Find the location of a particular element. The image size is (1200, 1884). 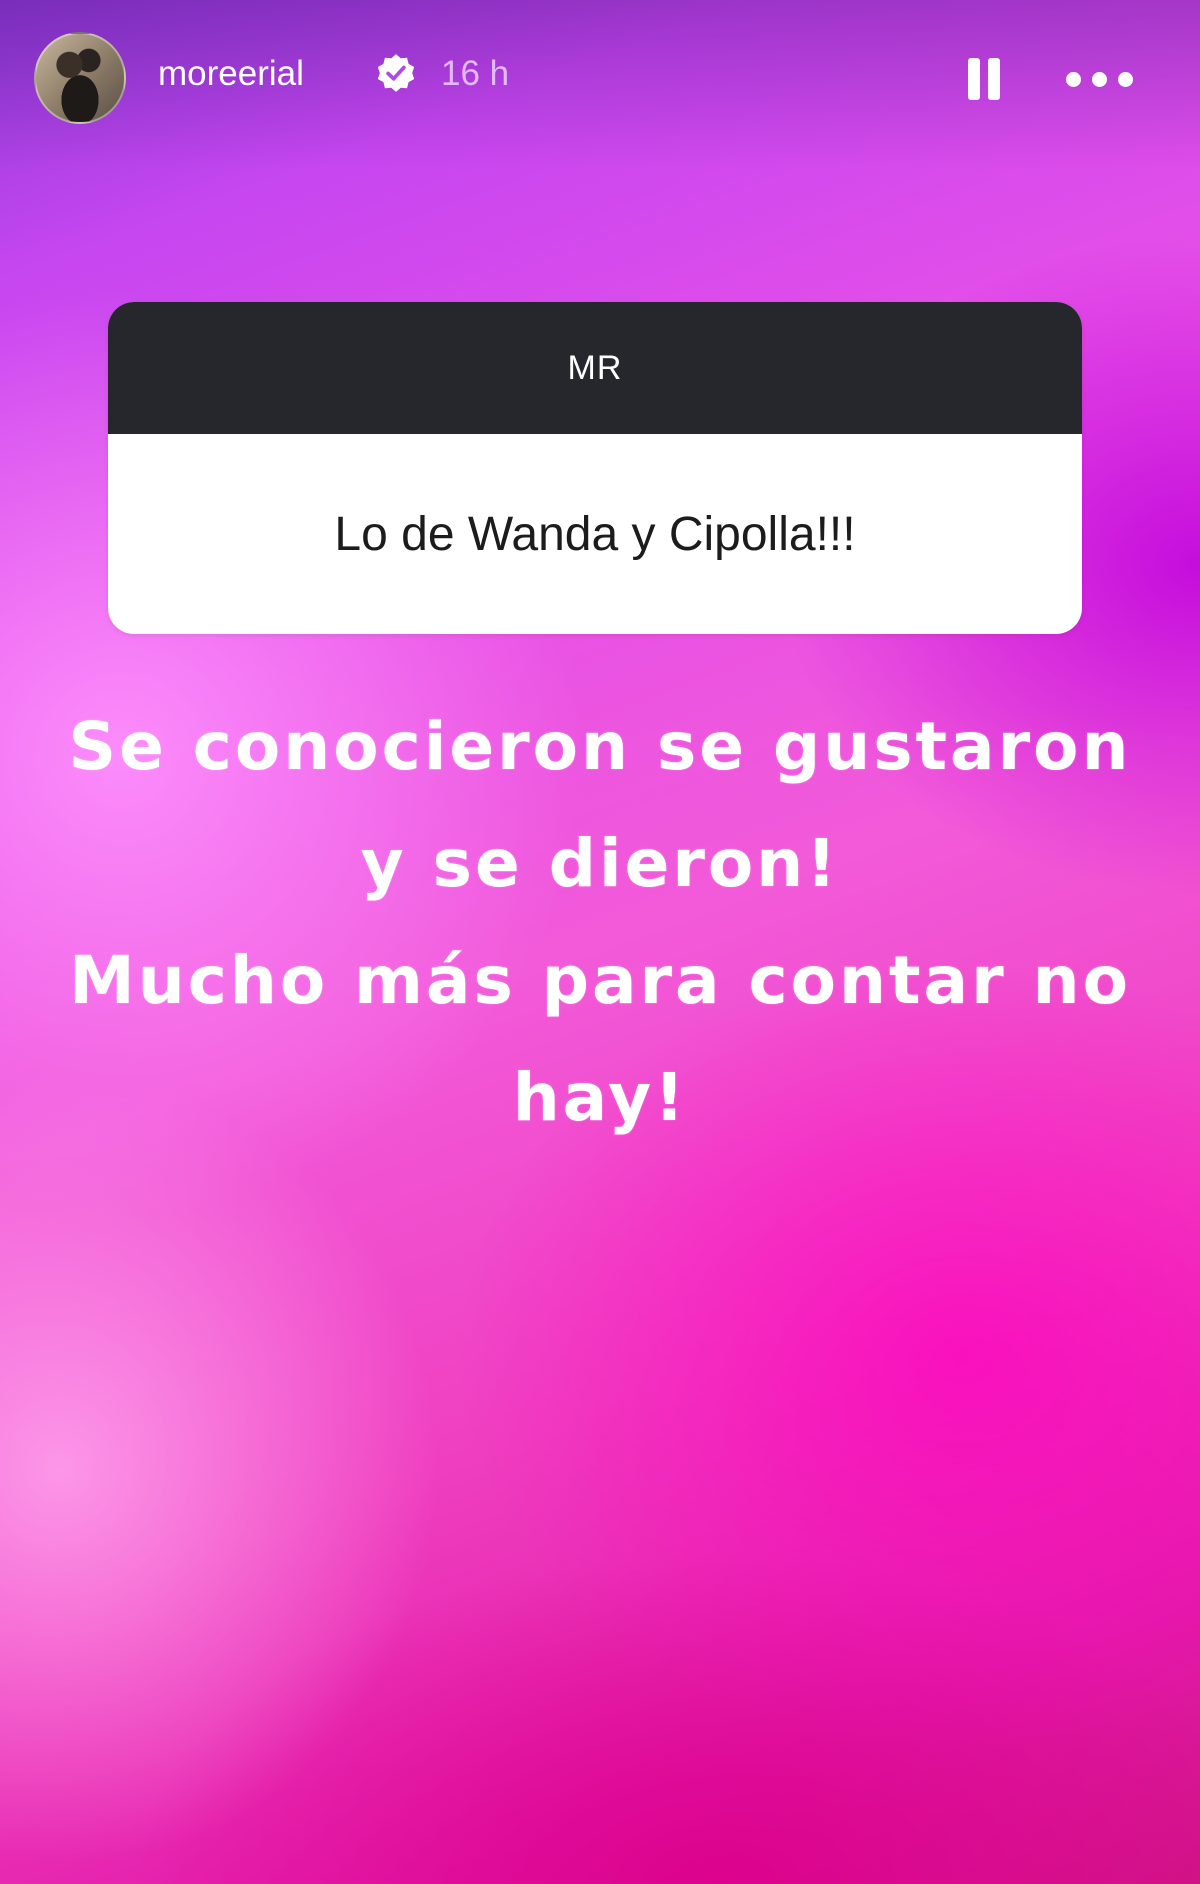

avatar is located at coordinates (80, 78).